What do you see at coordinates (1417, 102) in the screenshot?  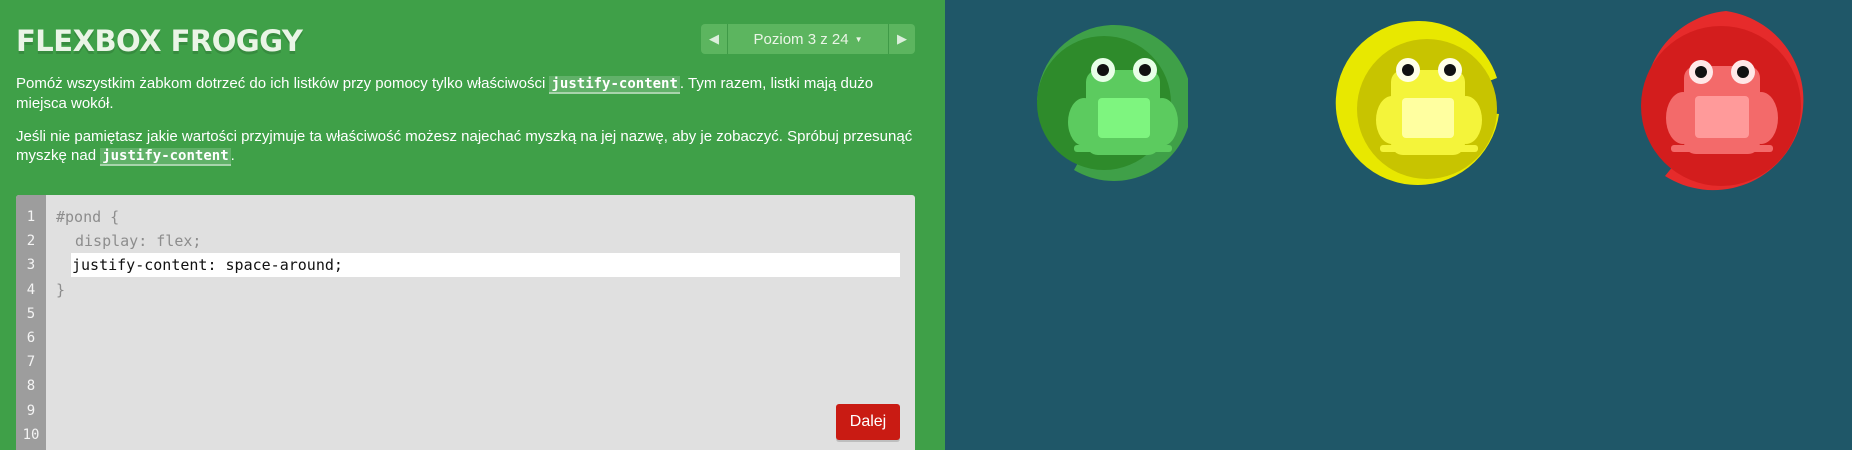 I see `yellow-frog-on-lilypad` at bounding box center [1417, 102].